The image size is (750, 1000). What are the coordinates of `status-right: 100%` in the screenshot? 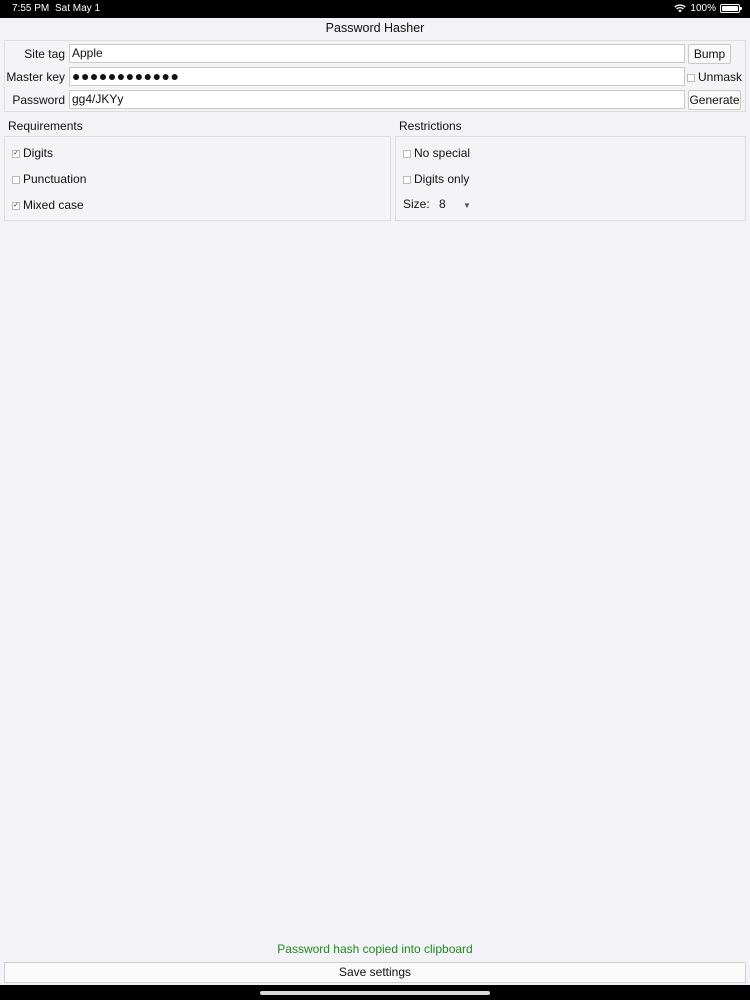 It's located at (708, 8).